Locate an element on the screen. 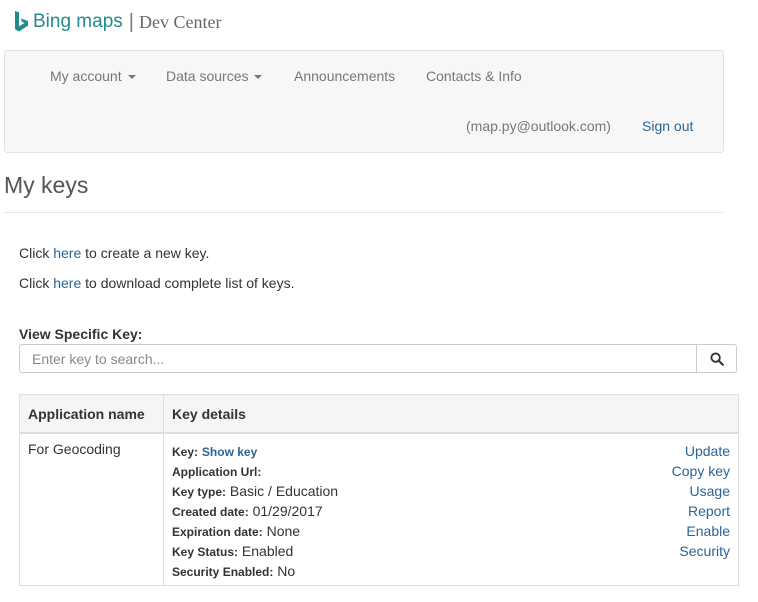  usage-link: Usage is located at coordinates (654, 491).